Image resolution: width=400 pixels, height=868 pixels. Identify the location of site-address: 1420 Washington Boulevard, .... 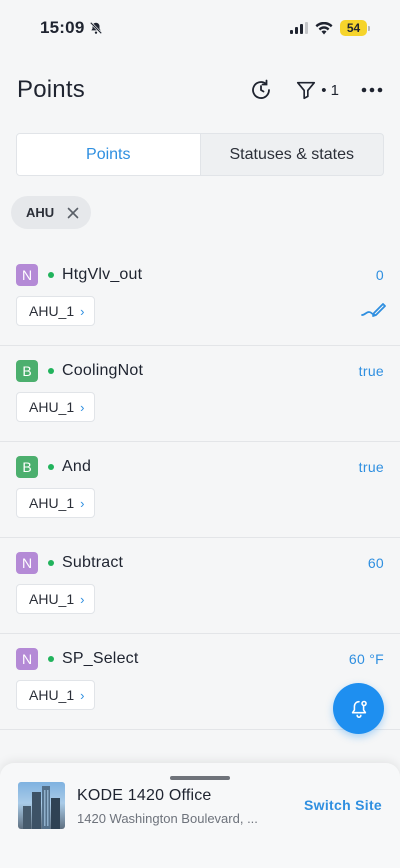
(167, 818).